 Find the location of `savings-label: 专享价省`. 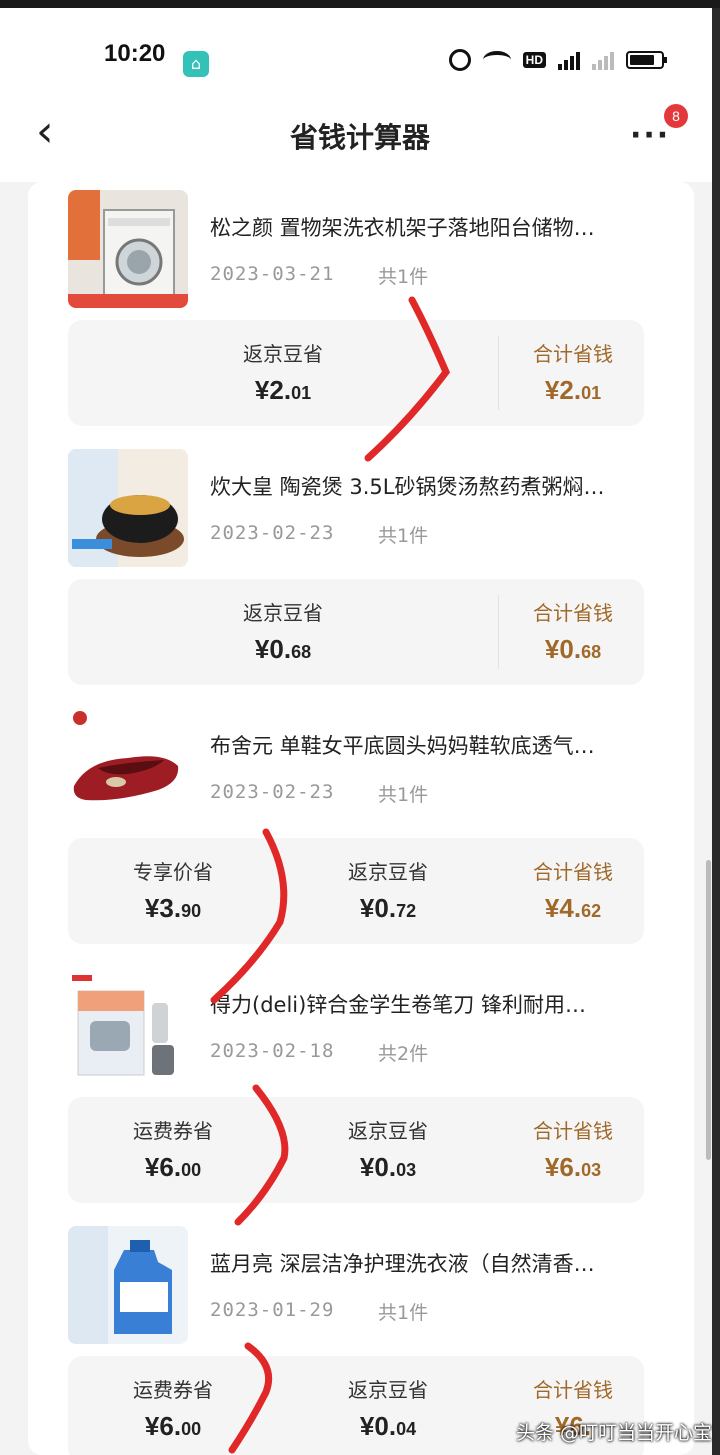

savings-label: 专享价省 is located at coordinates (173, 872).